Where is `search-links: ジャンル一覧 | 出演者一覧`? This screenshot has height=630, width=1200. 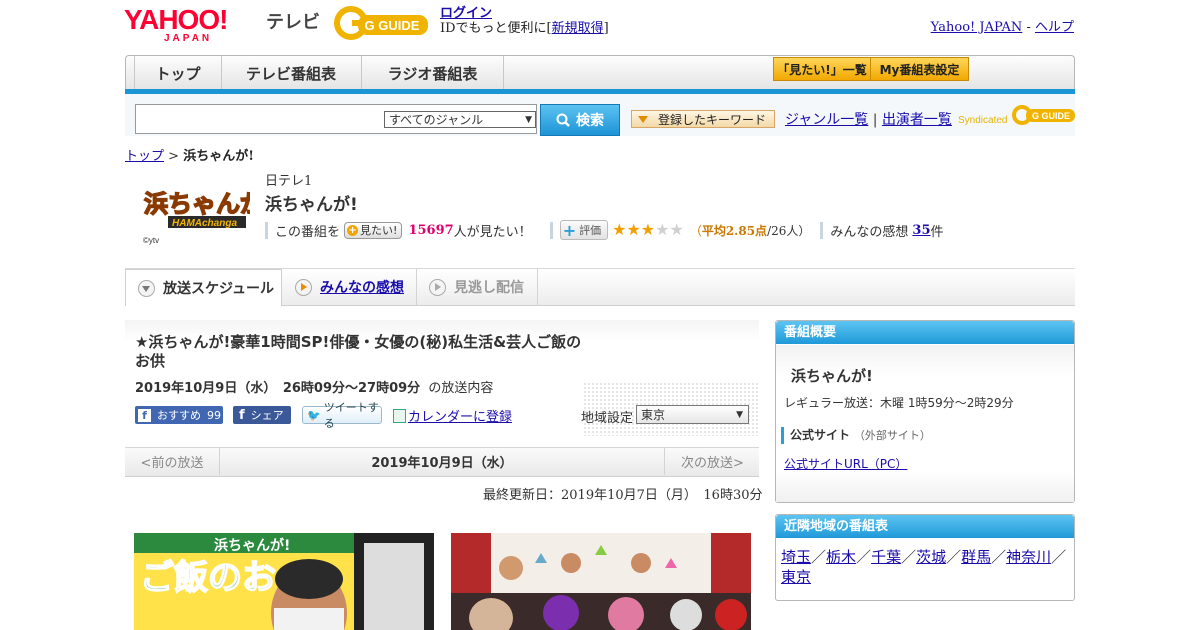
search-links: ジャンル一覧 | 出演者一覧 is located at coordinates (868, 119).